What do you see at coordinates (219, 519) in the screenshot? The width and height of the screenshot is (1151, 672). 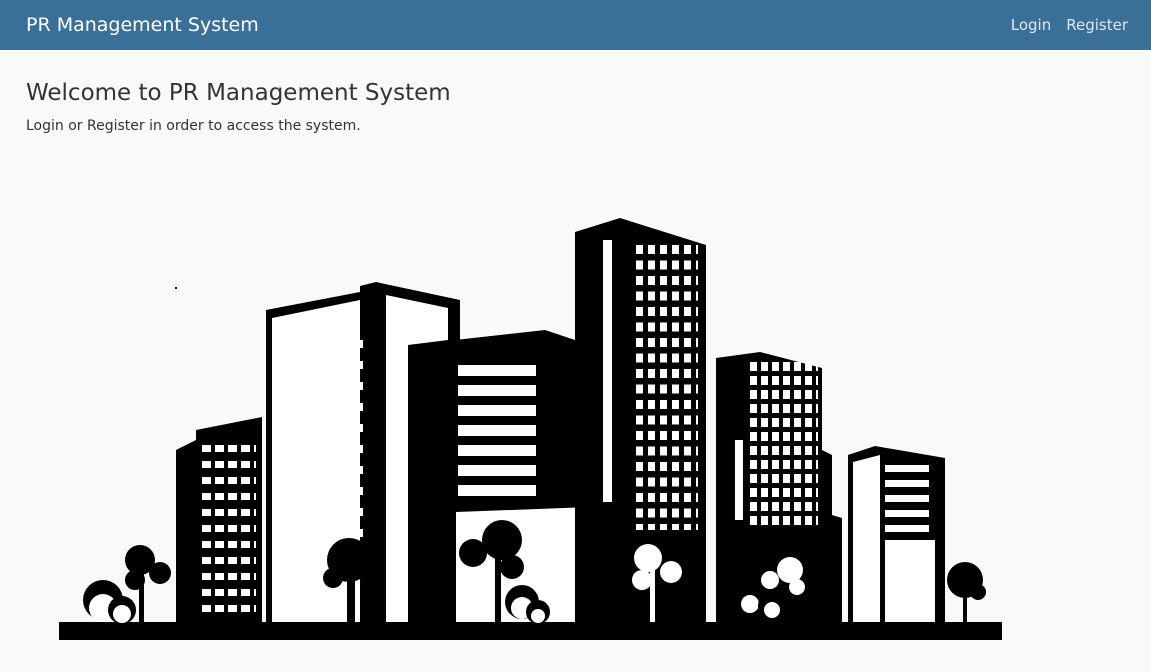 I see `building-left` at bounding box center [219, 519].